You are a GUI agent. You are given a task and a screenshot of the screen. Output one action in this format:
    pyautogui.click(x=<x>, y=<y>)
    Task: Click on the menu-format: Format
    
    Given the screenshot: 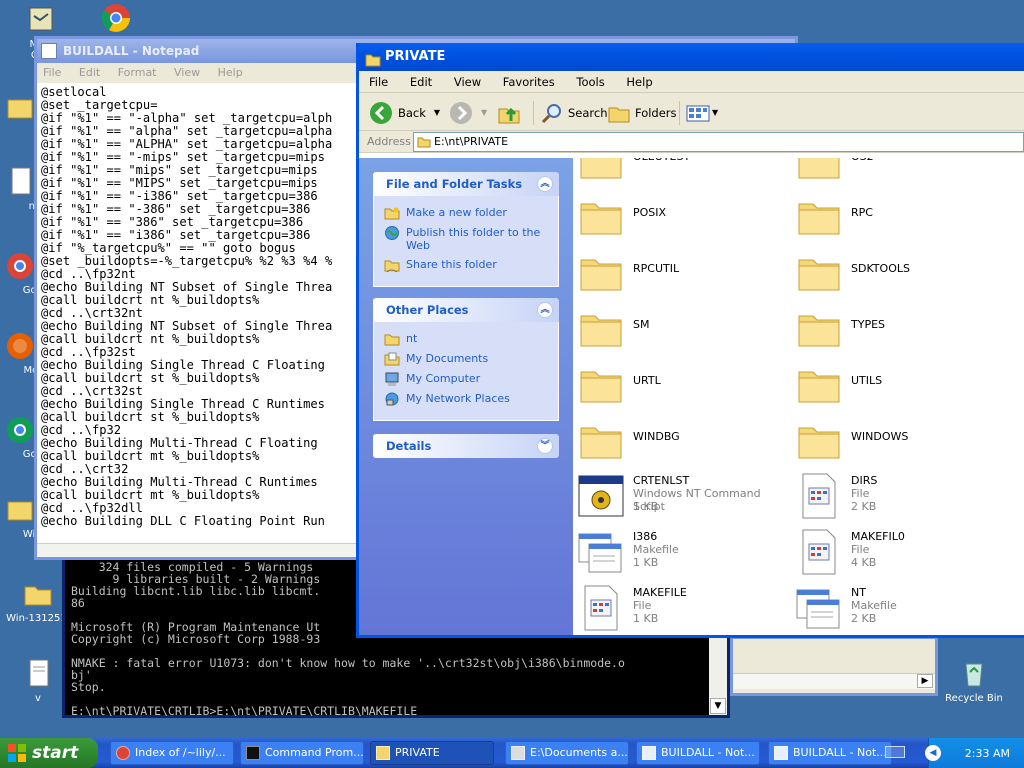 What is the action you would take?
    pyautogui.click(x=137, y=72)
    